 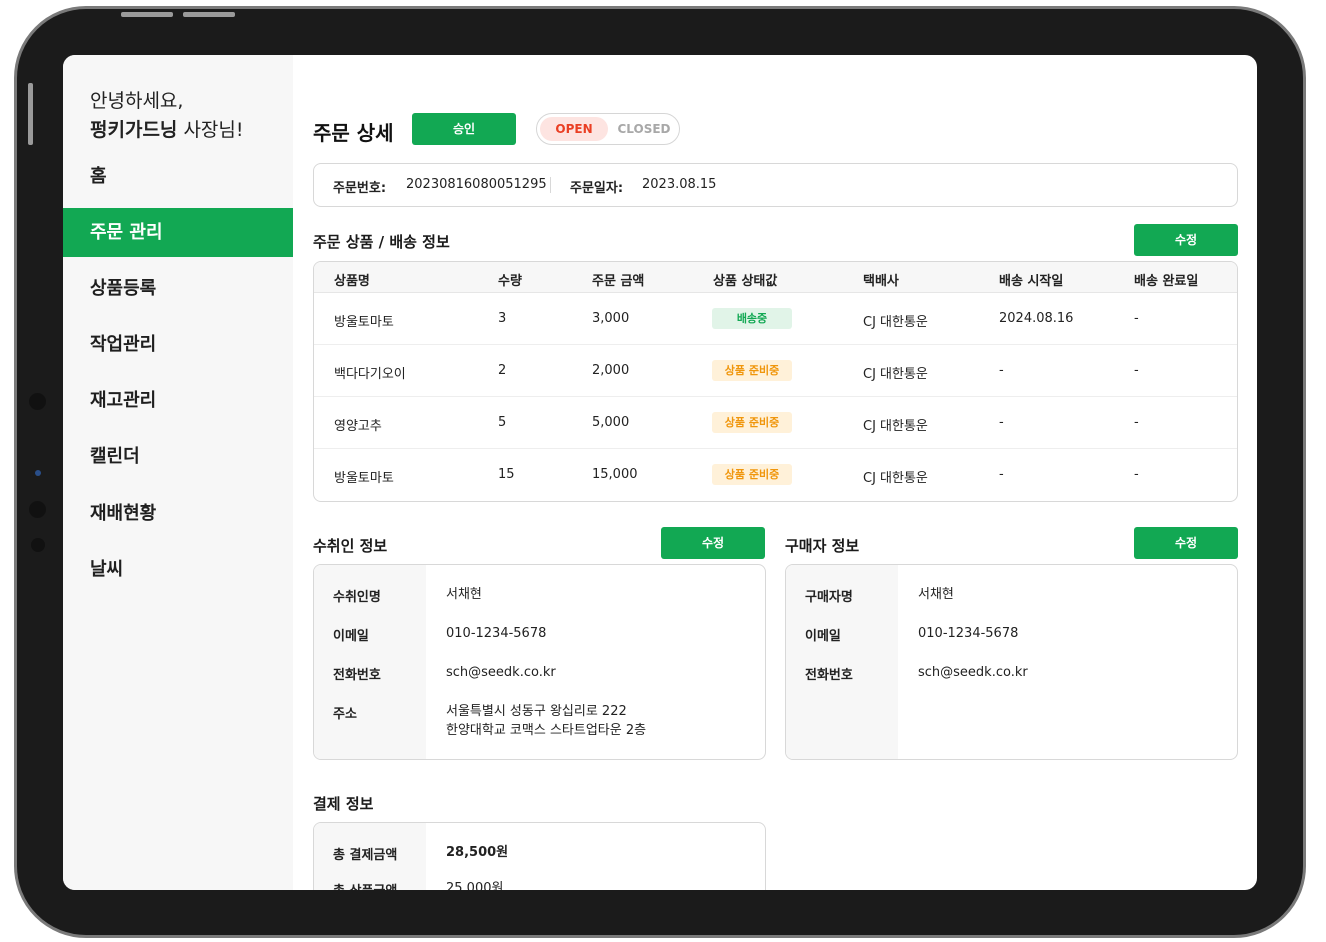 I want to click on divider, so click(x=550, y=185).